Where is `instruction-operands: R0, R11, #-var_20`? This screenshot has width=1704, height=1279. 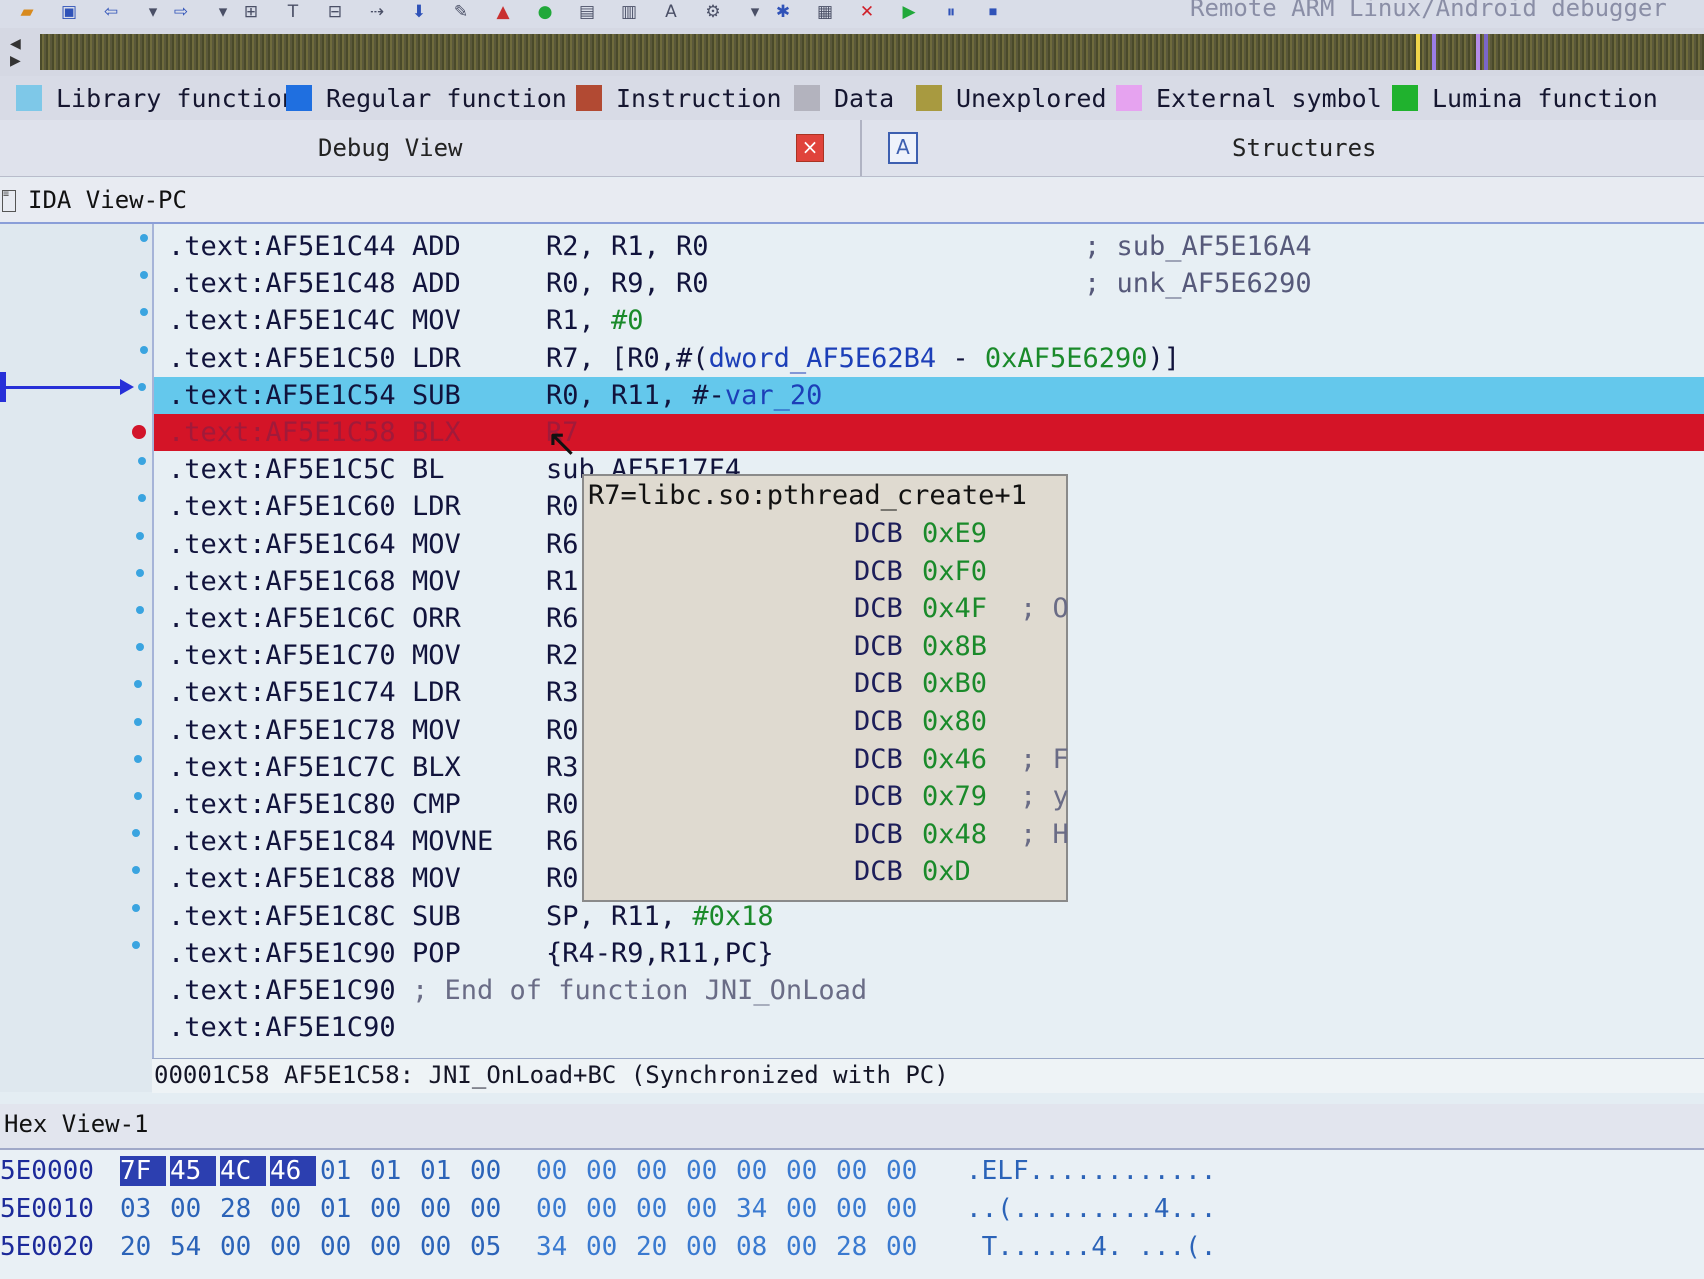 instruction-operands: R0, R11, #-var_20 is located at coordinates (684, 395).